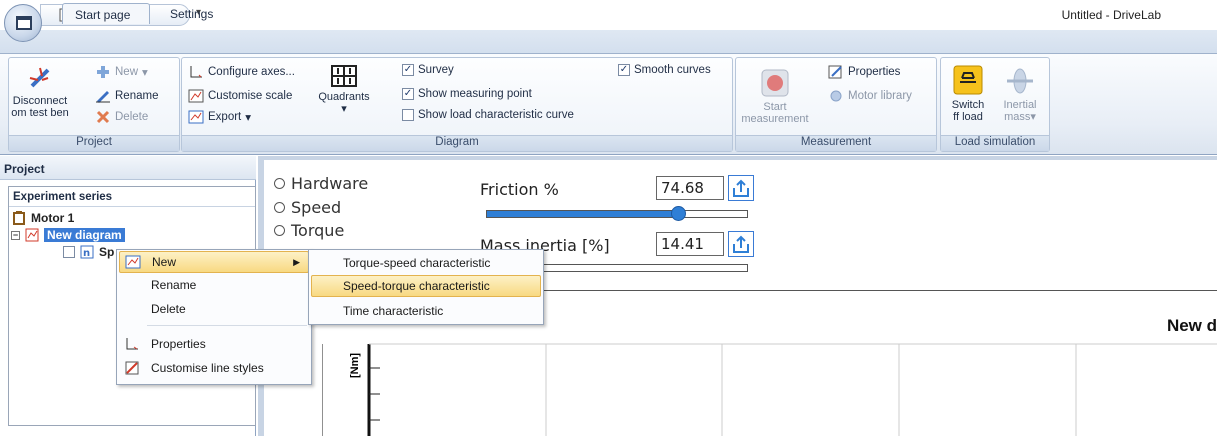  What do you see at coordinates (309, 230) in the screenshot?
I see `radio-torque: Torque` at bounding box center [309, 230].